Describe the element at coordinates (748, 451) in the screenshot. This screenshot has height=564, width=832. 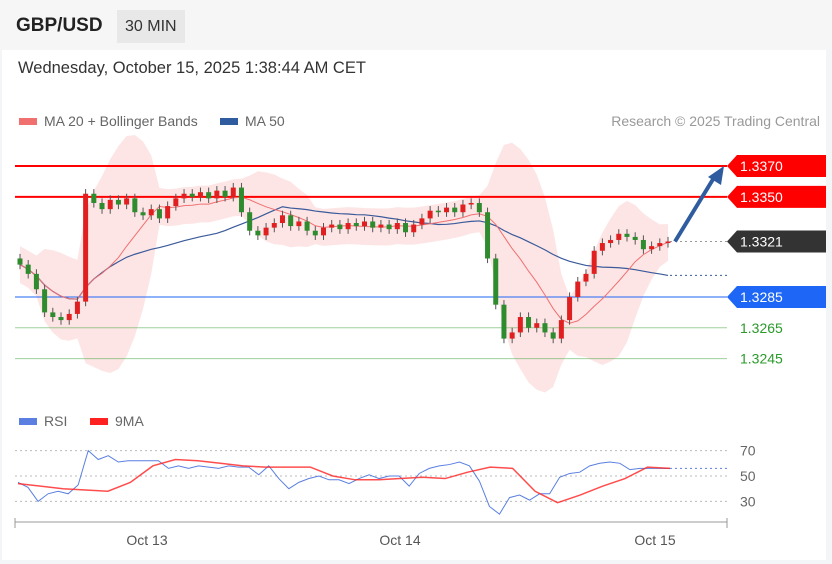
I see `rsi-tick-label: 70` at that location.